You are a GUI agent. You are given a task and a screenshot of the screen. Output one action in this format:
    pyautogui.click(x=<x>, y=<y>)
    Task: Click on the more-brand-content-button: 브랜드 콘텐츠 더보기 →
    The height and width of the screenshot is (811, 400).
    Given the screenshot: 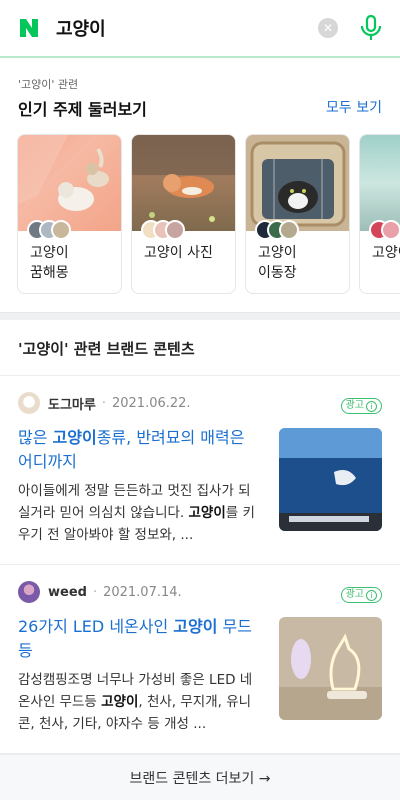 What is the action you would take?
    pyautogui.click(x=200, y=777)
    